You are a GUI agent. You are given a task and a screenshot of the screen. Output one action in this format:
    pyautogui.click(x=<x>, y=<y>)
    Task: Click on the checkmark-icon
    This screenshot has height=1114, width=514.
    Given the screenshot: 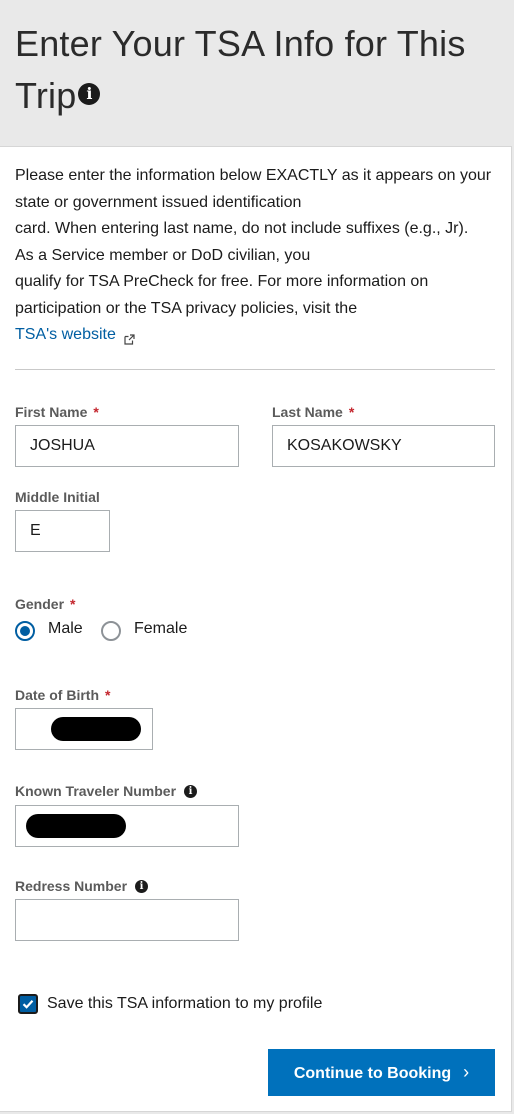 What is the action you would take?
    pyautogui.click(x=28, y=1004)
    